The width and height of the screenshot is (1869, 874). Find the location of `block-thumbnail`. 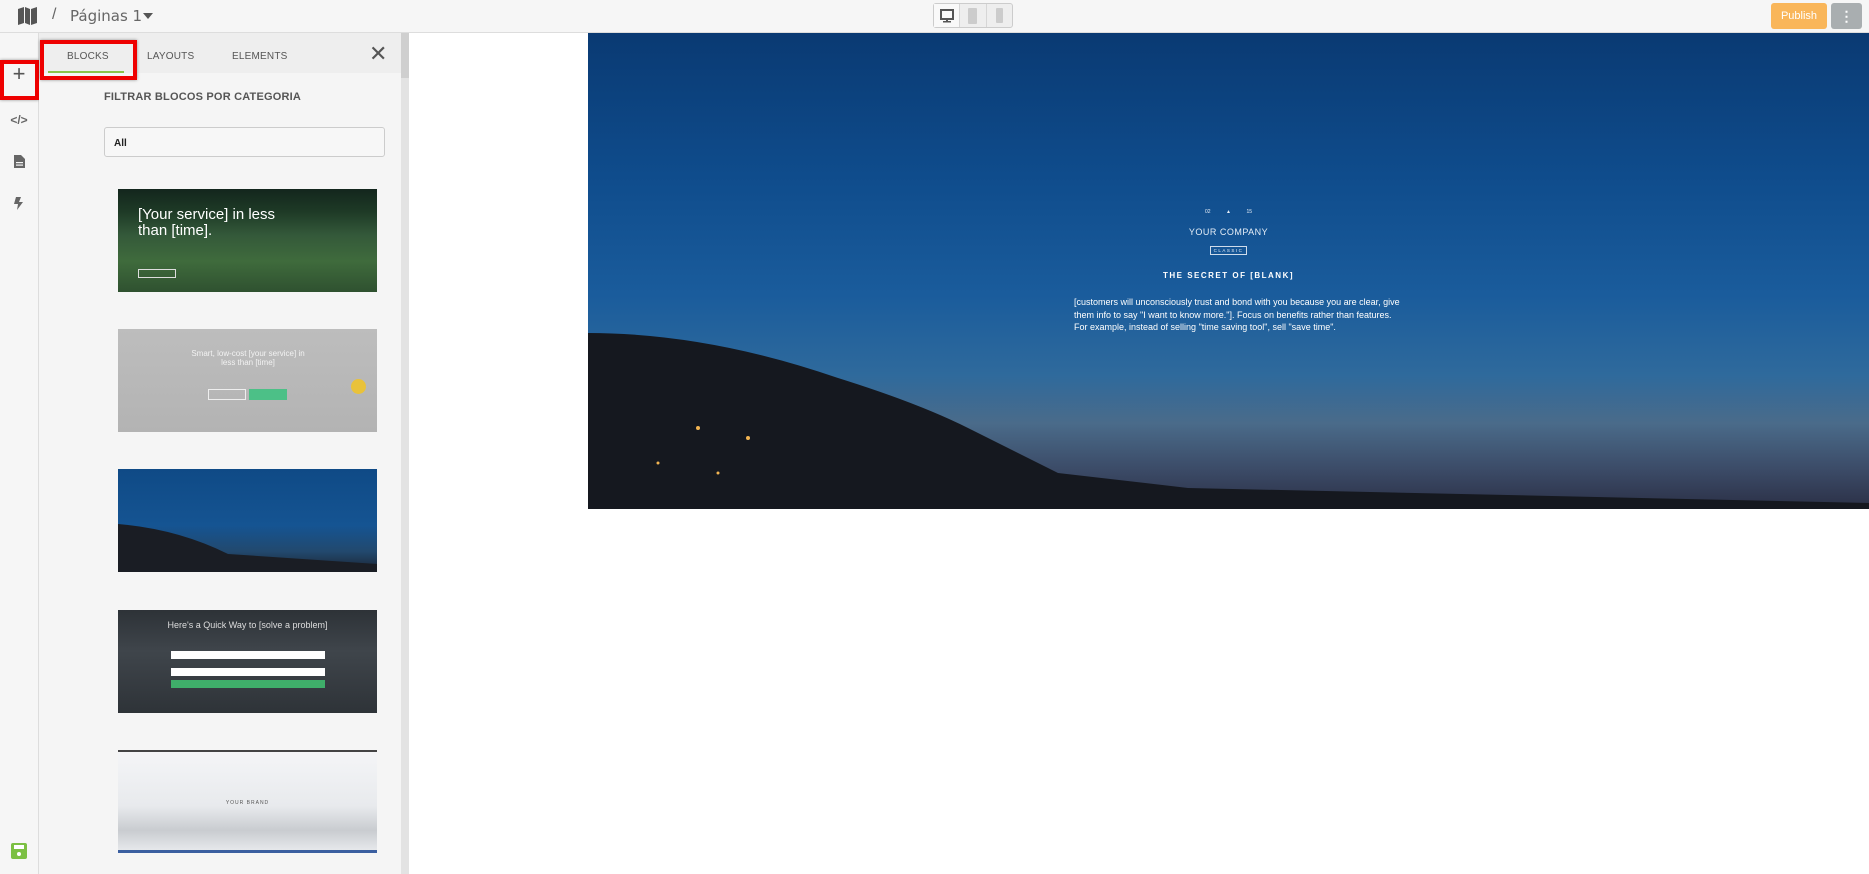

block-thumbnail is located at coordinates (247, 520).